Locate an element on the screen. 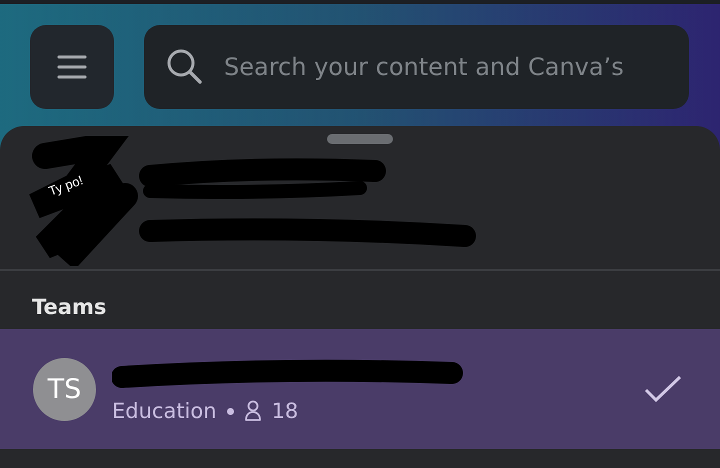 The width and height of the screenshot is (720, 468). search-input: Search your content and Canva’s is located at coordinates (455, 67).